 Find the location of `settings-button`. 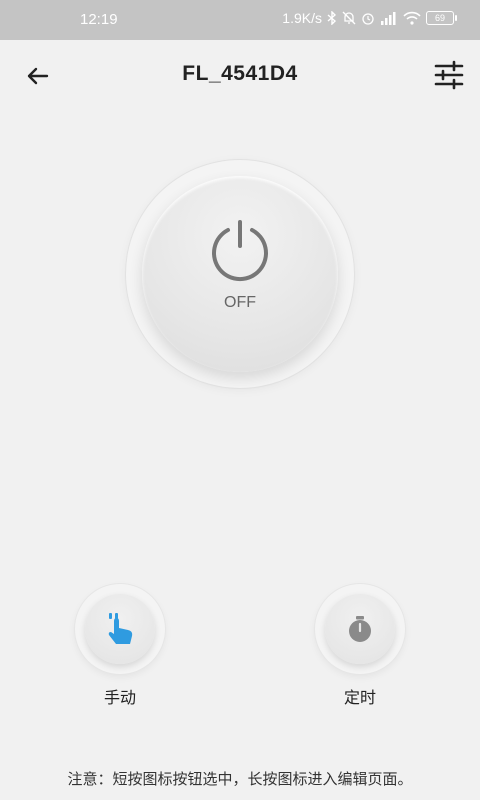

settings-button is located at coordinates (449, 75).